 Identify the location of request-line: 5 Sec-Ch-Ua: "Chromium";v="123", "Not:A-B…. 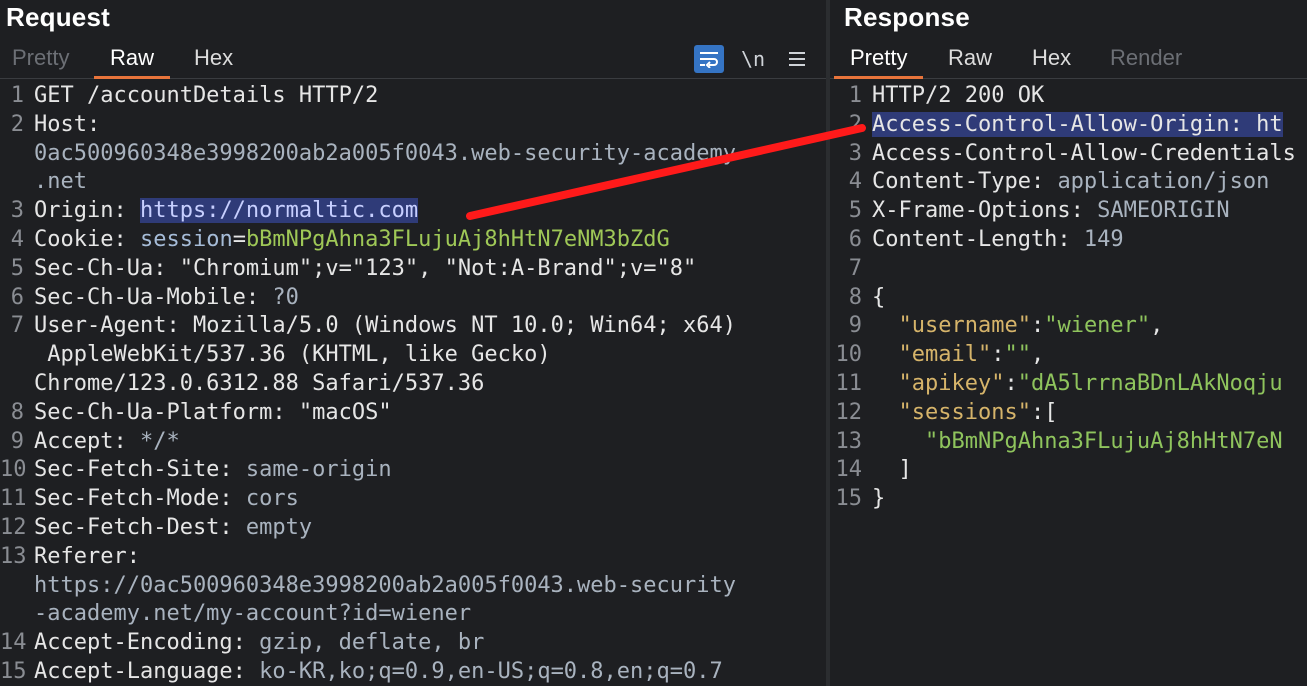
(413, 269).